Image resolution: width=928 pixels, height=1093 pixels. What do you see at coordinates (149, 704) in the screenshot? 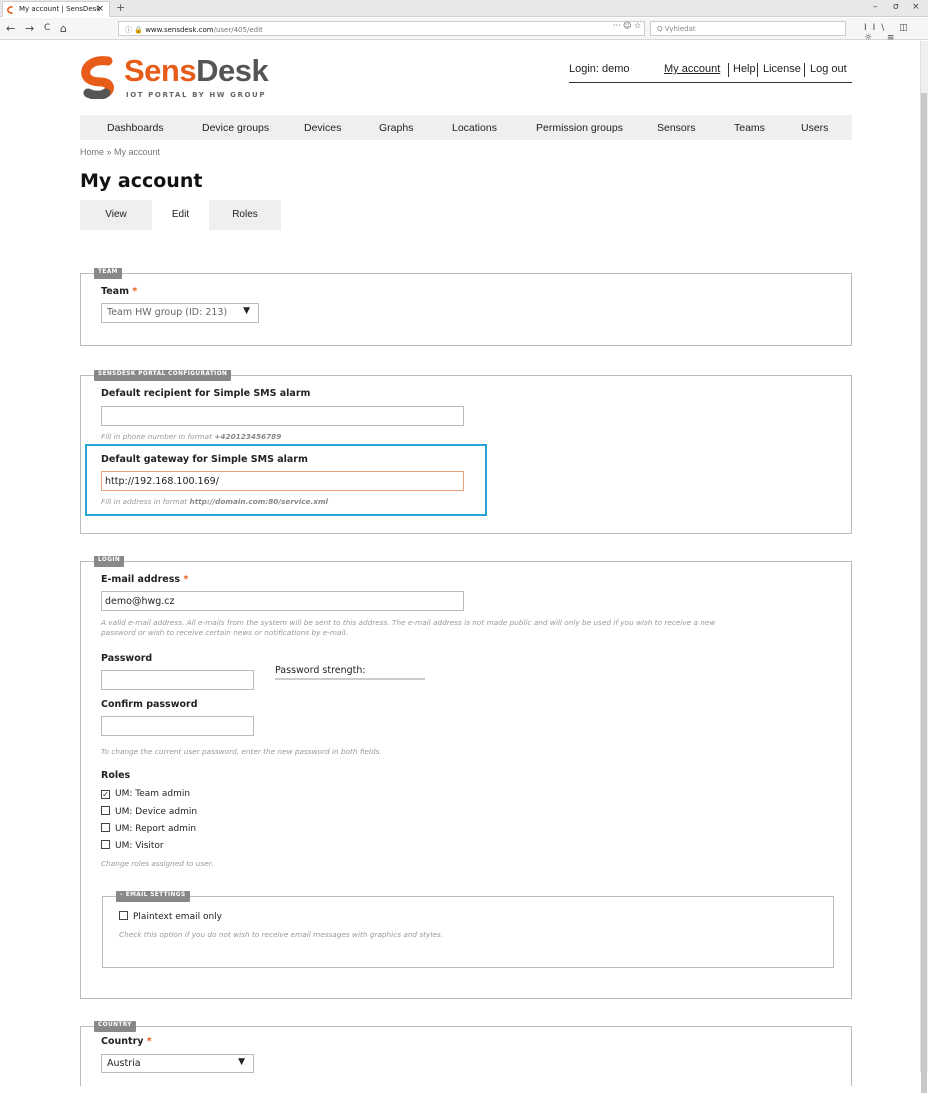
I see `confirm-password-label: Confirm password` at bounding box center [149, 704].